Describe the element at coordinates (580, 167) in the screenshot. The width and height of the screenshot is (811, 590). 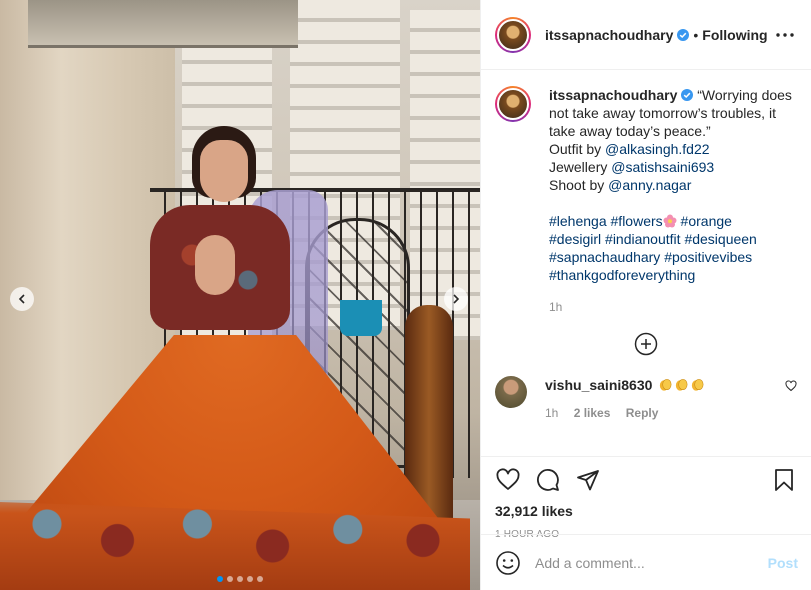
I see `caption-jewellery-prefix: Jewellery` at that location.